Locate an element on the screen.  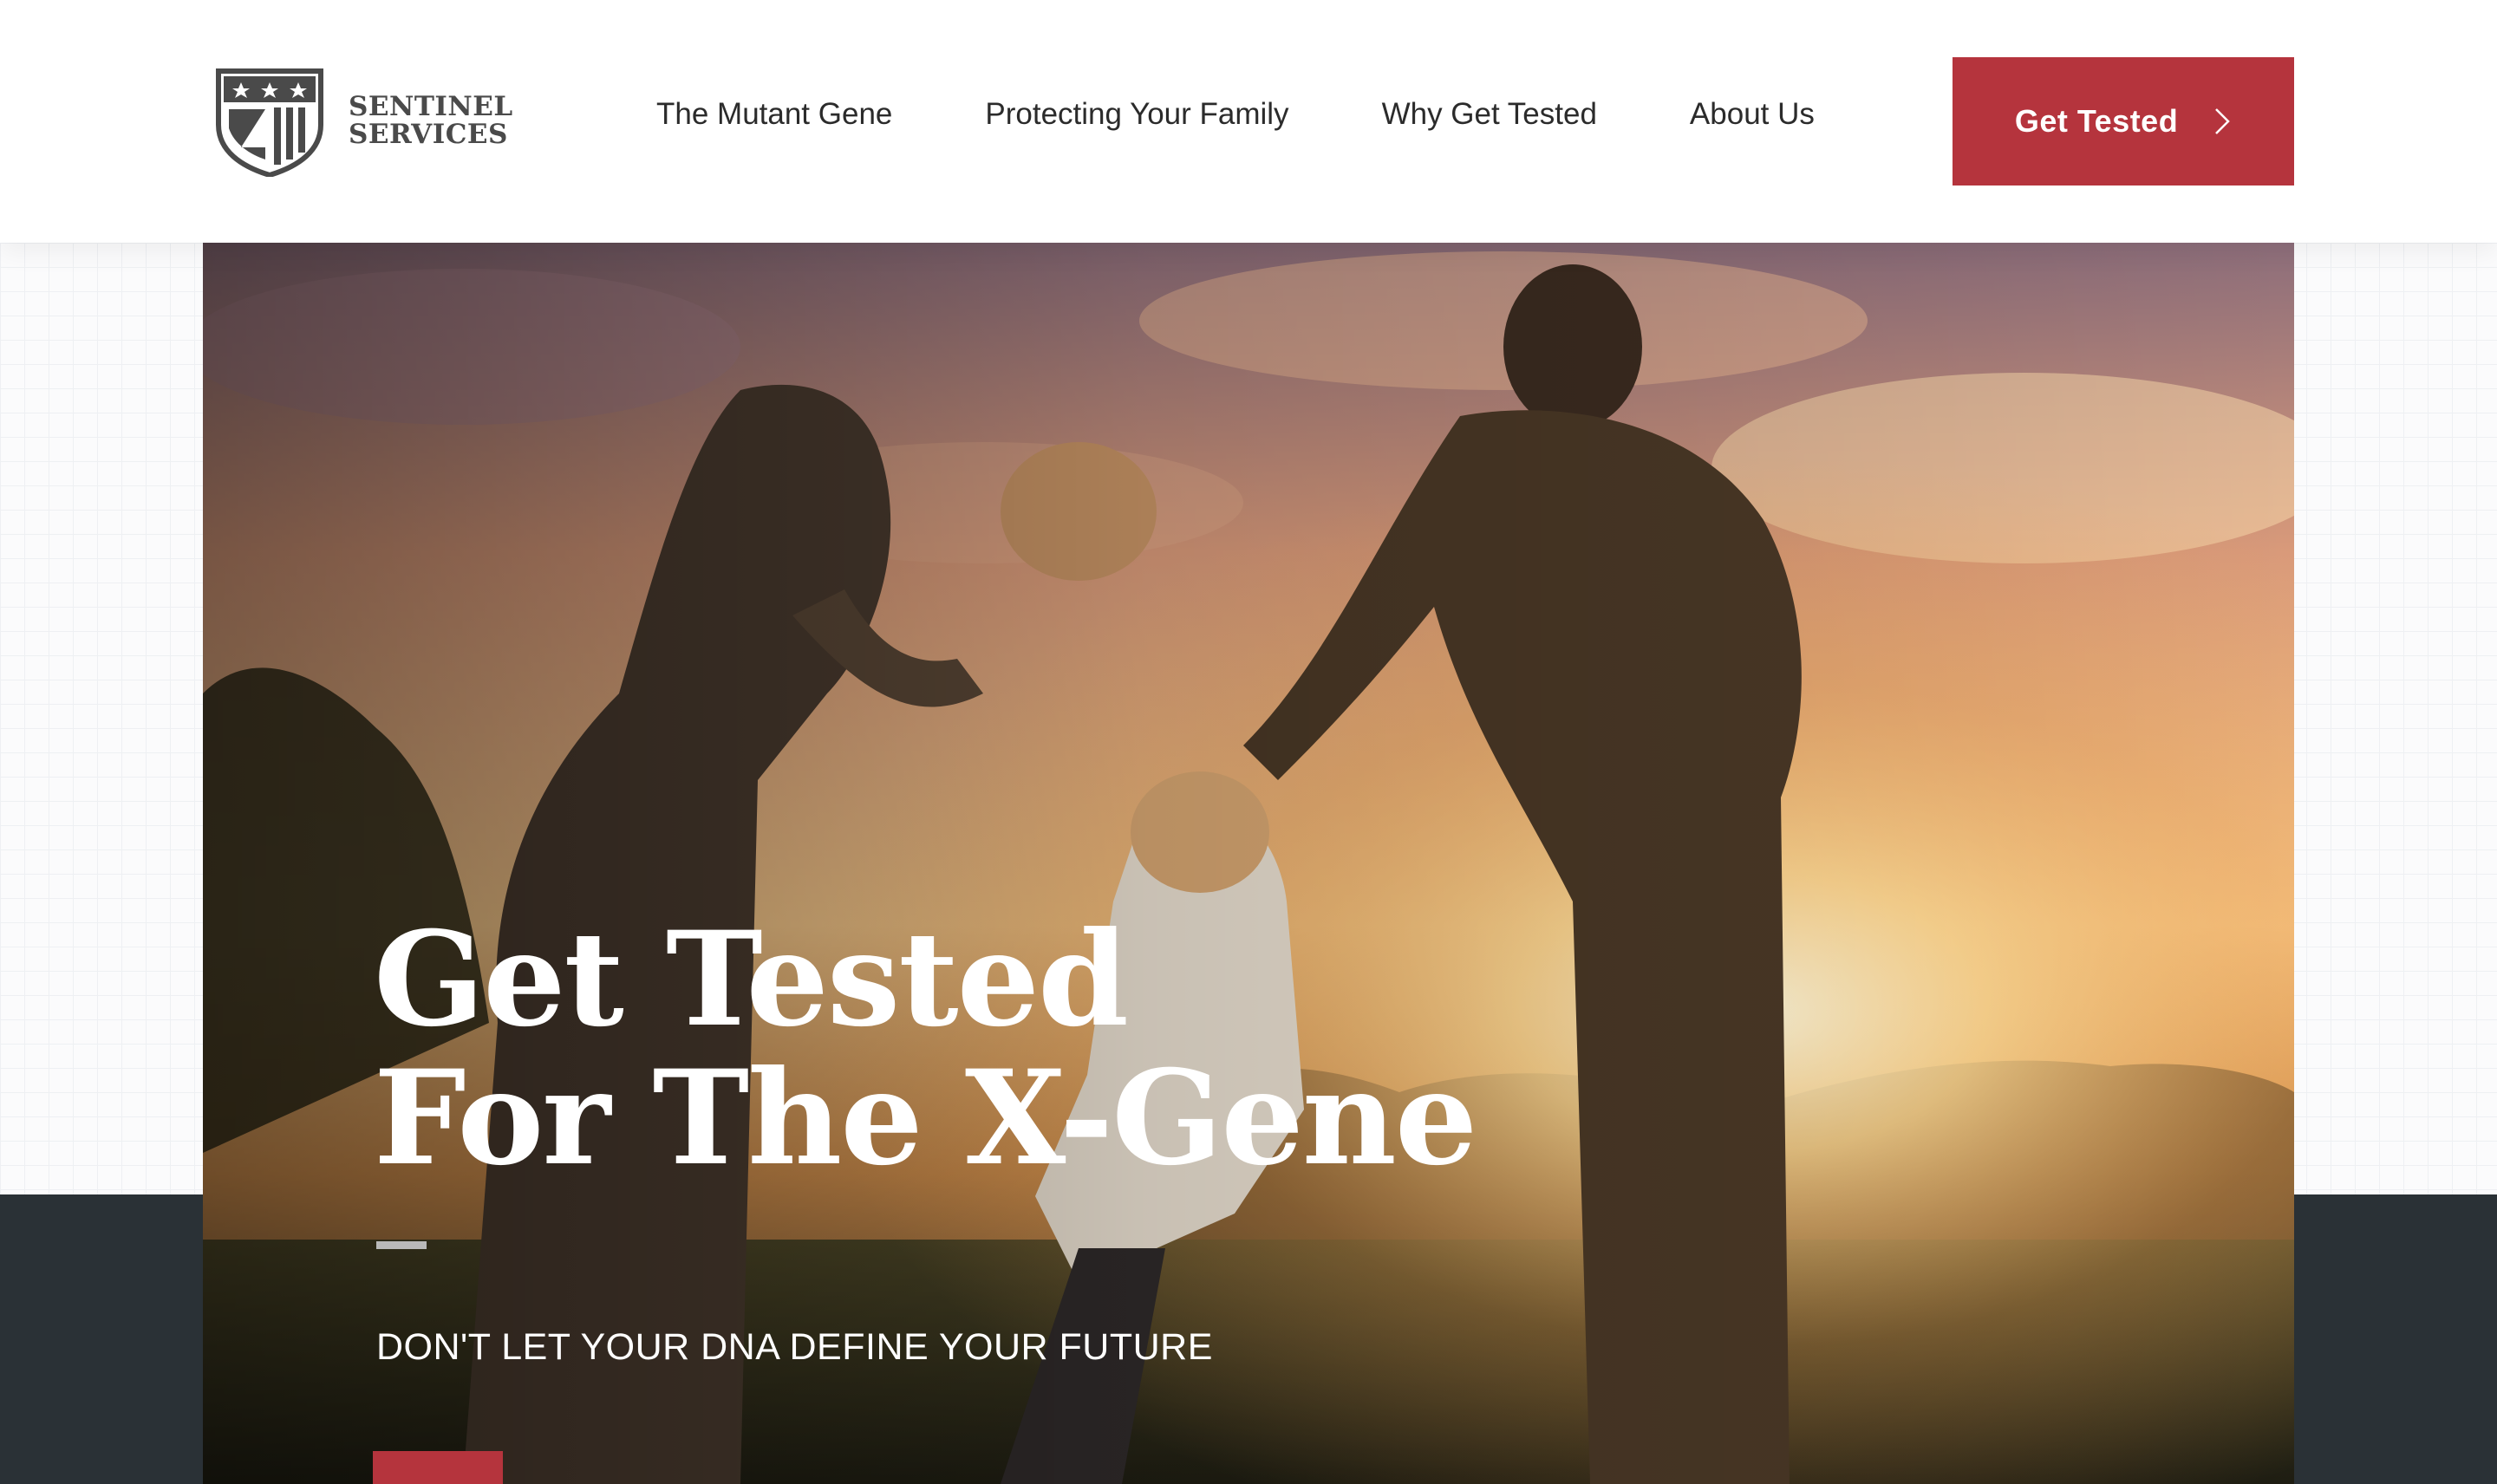
brand-name: SENTINEL SERVICES is located at coordinates (431, 120).